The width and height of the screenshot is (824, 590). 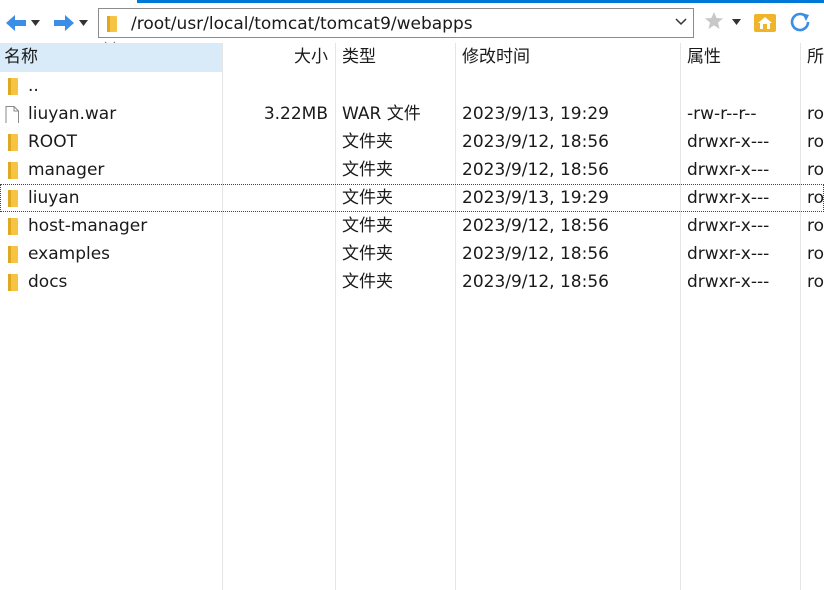 I want to click on file-attributes: -rw-r--r--, so click(x=722, y=114).